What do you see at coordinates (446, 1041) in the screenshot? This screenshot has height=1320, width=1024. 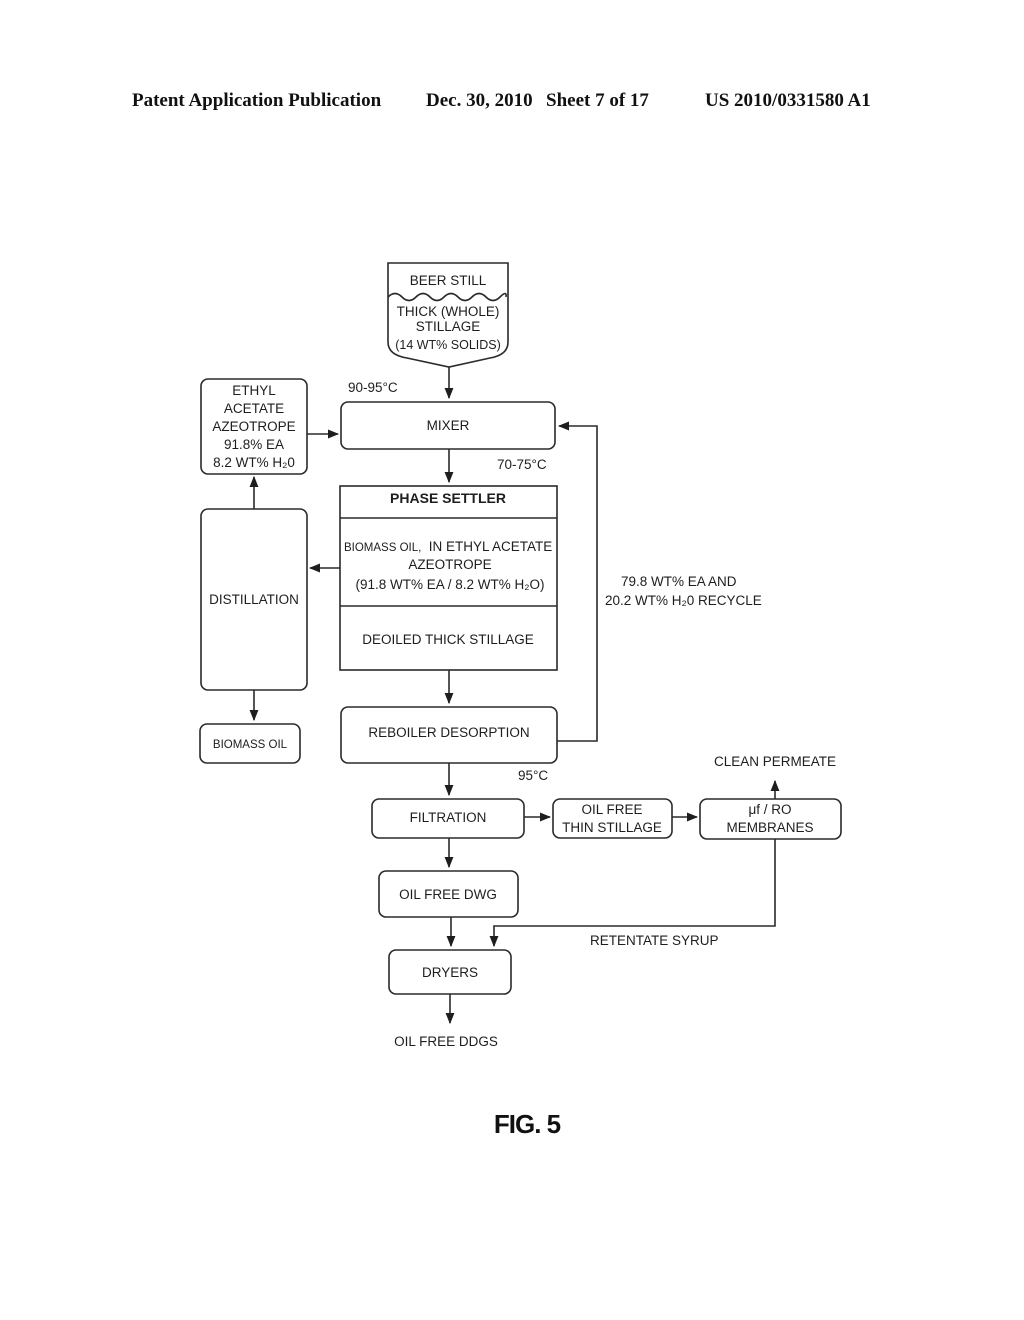 I see `ddgs-label: OIL FREE DDGS` at bounding box center [446, 1041].